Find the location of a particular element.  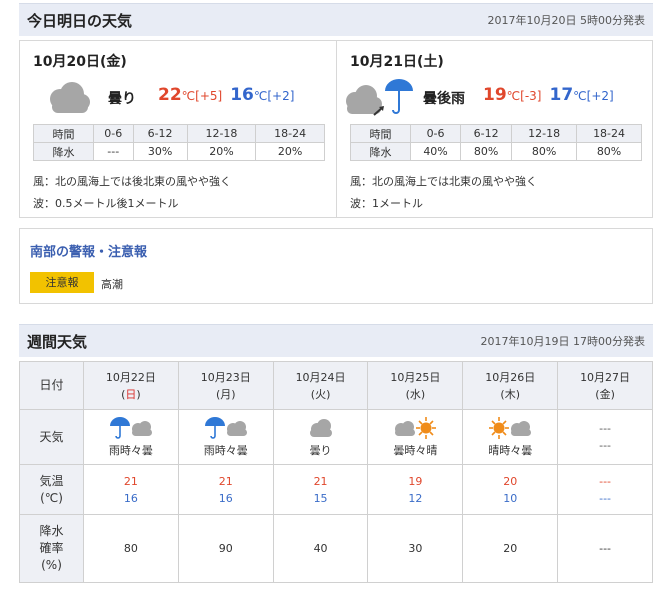

low-temp: 10 is located at coordinates (510, 498).